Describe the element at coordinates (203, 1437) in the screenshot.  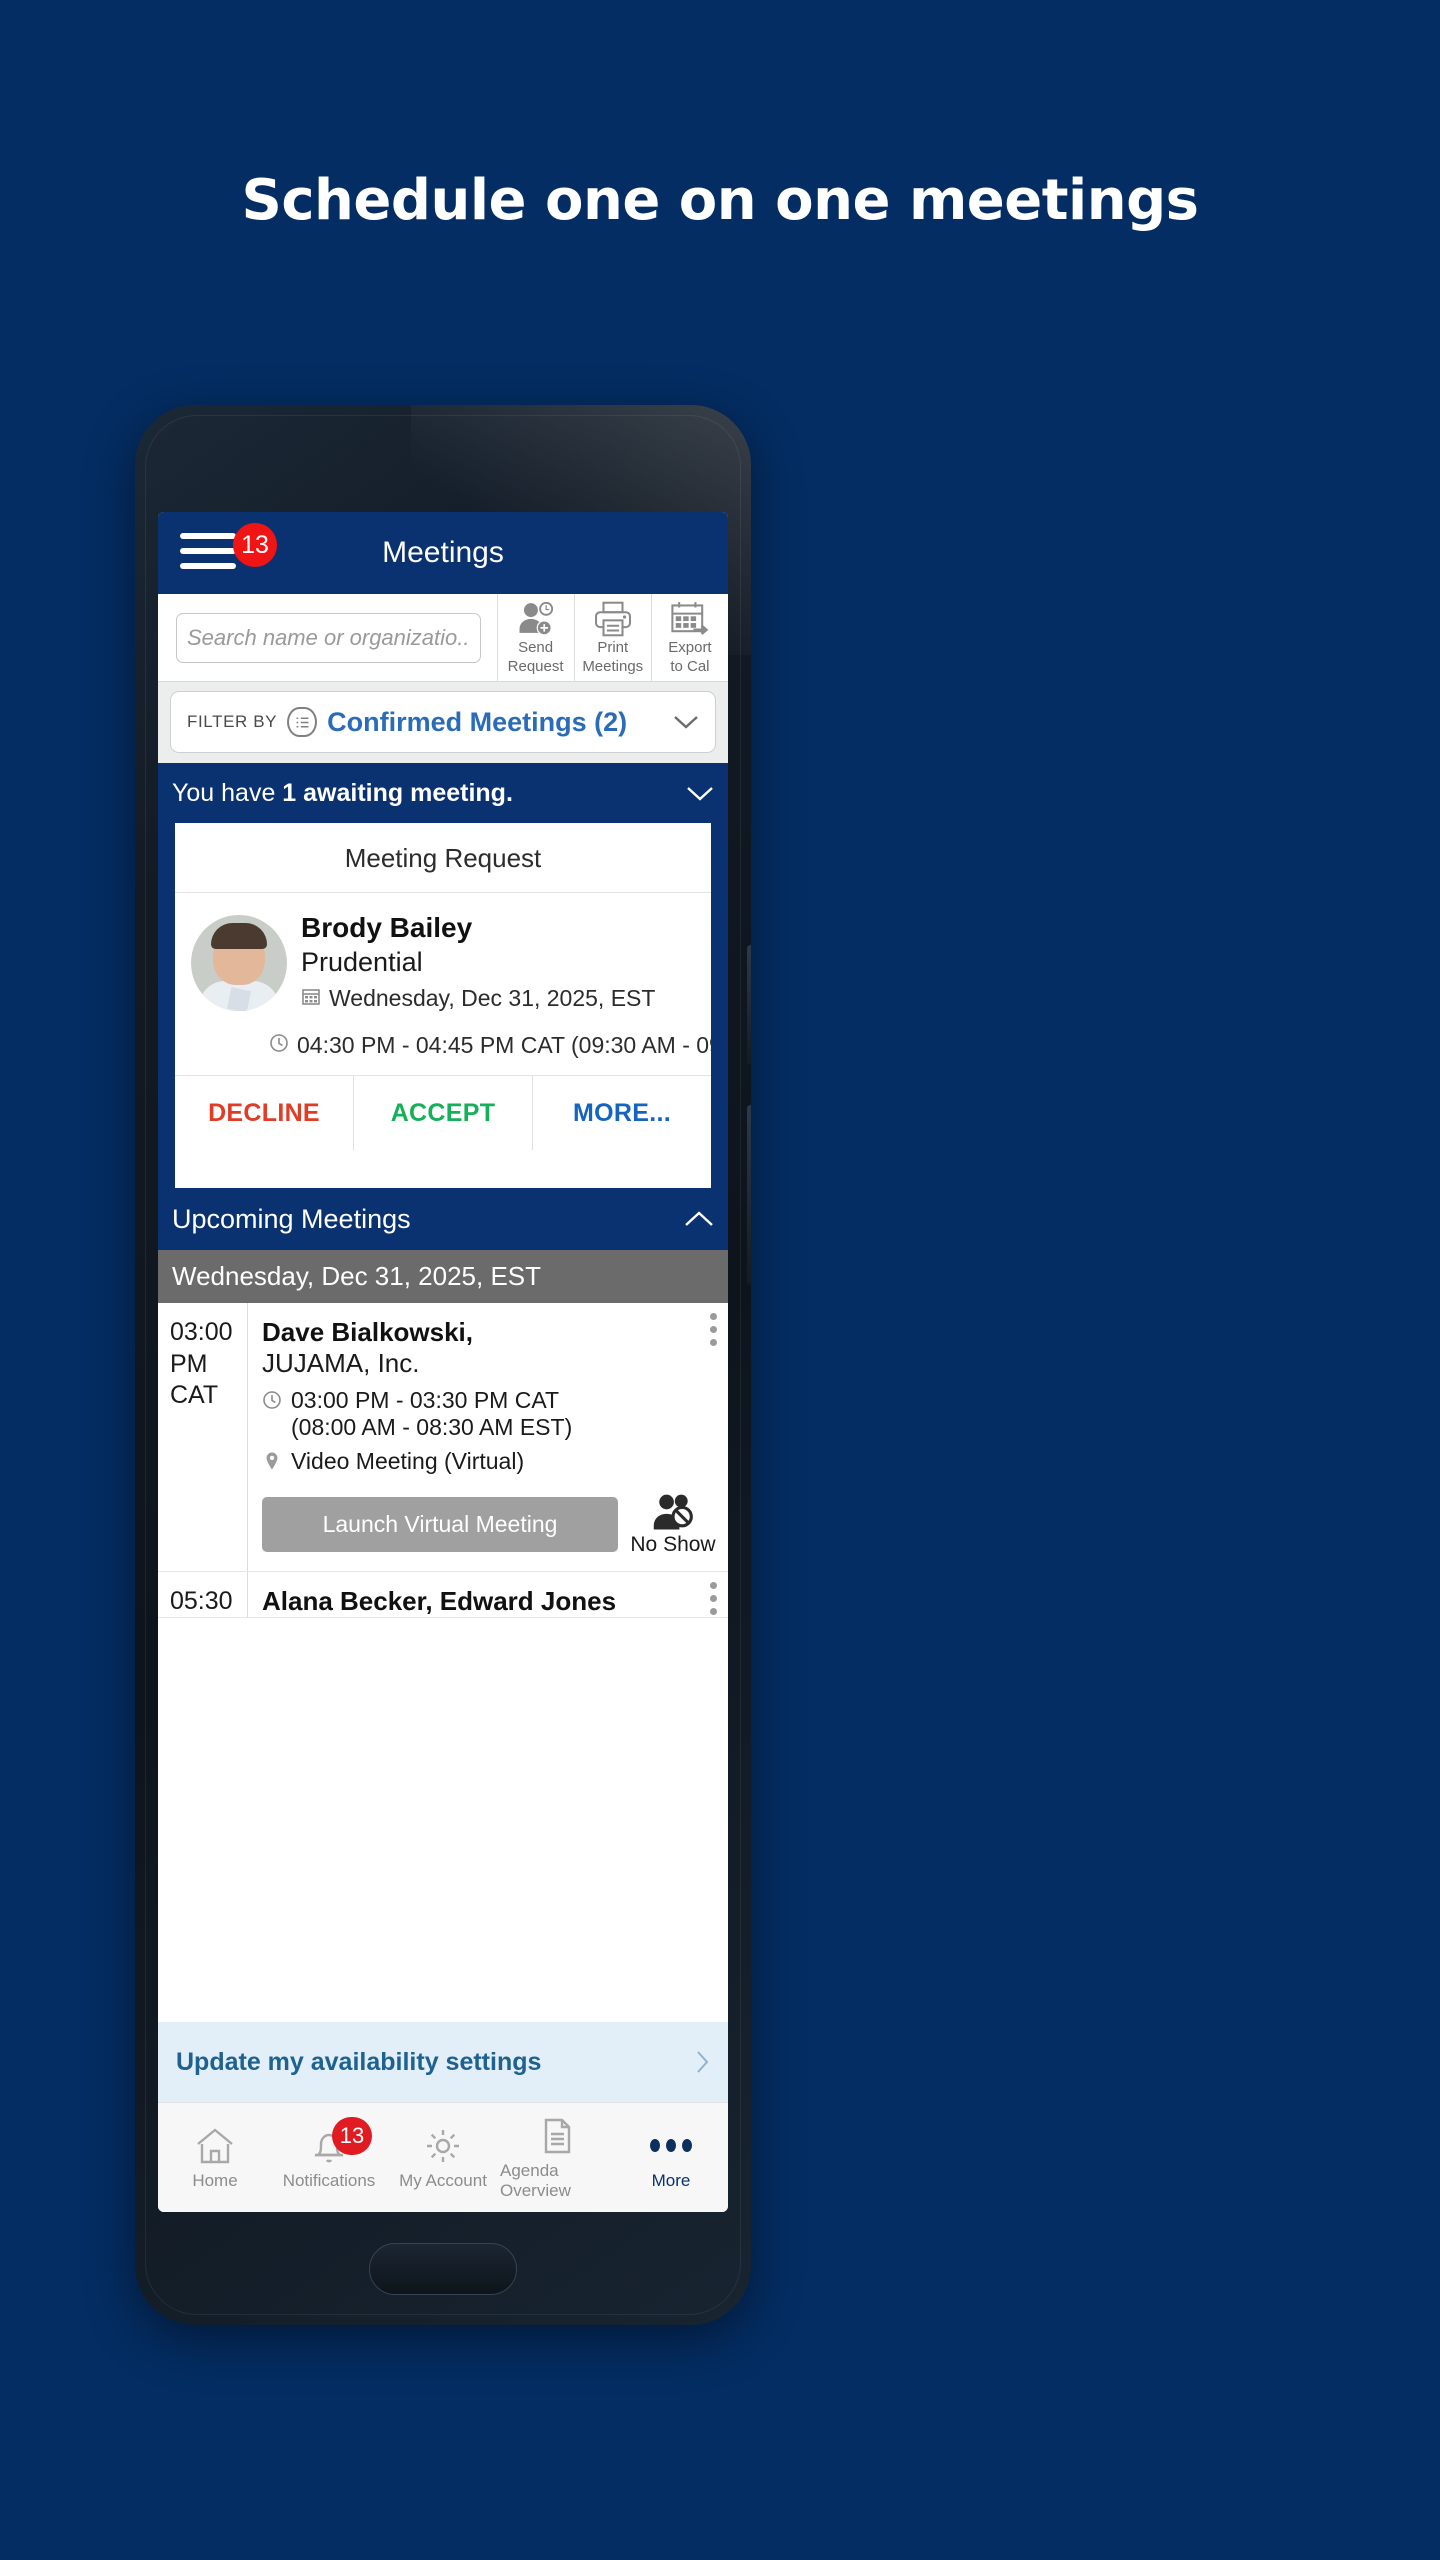
I see `meeting-time-column: 03:00 PM CAT` at that location.